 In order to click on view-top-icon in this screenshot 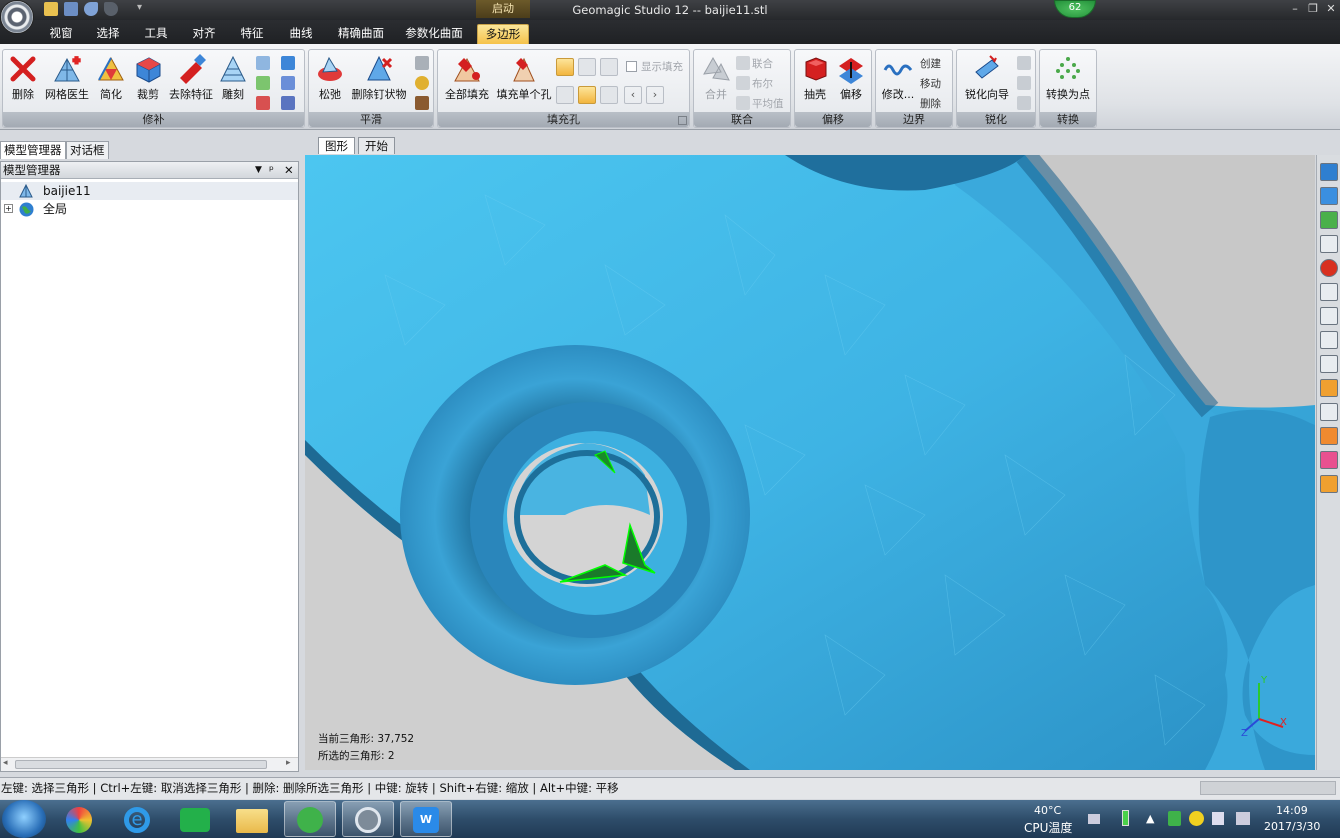, I will do `click(1329, 196)`.